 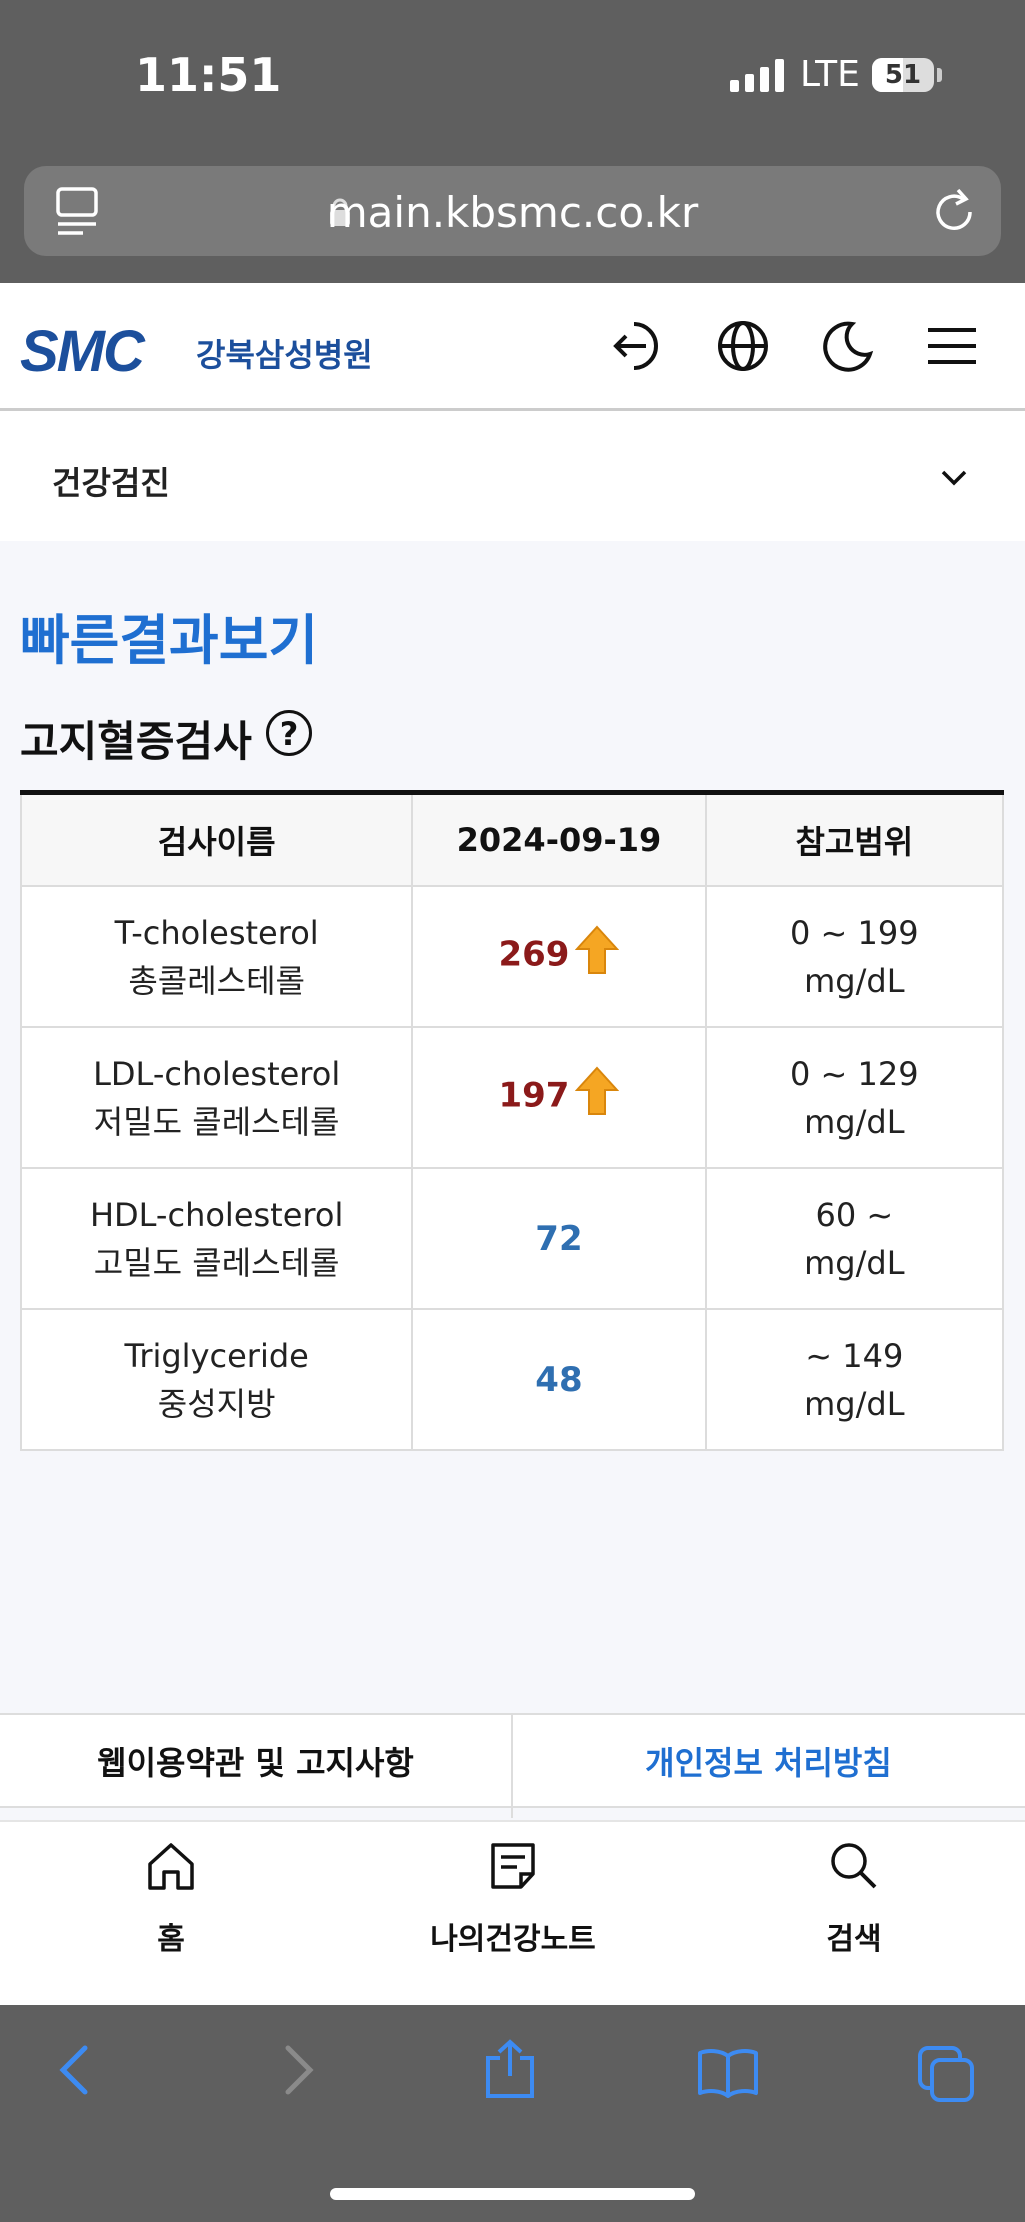 I want to click on test-name-cell: LDL-cholesterol 저밀도 콜레스테롤, so click(x=216, y=1097).